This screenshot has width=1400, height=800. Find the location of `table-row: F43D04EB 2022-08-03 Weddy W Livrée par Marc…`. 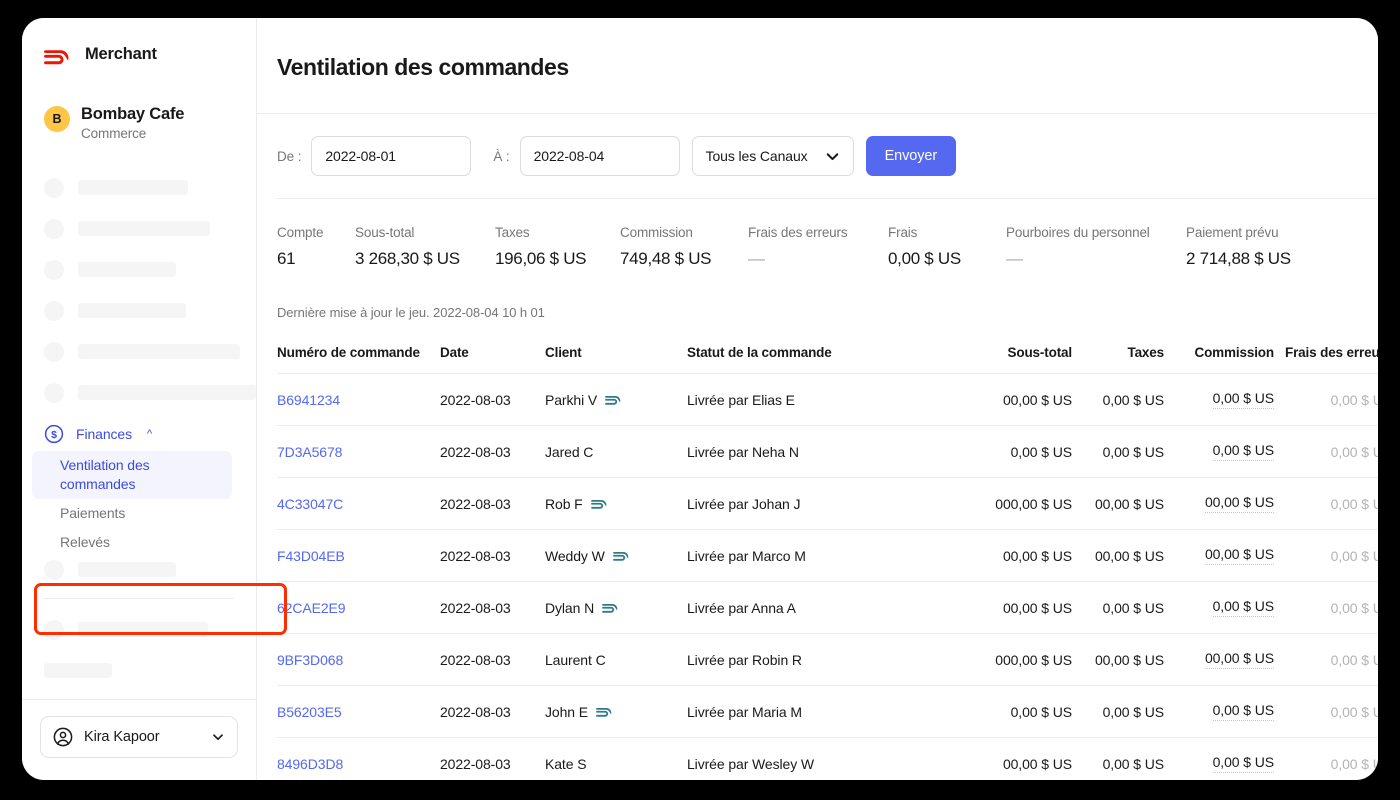

table-row: F43D04EB 2022-08-03 Weddy W Livrée par Marc… is located at coordinates (827, 555).